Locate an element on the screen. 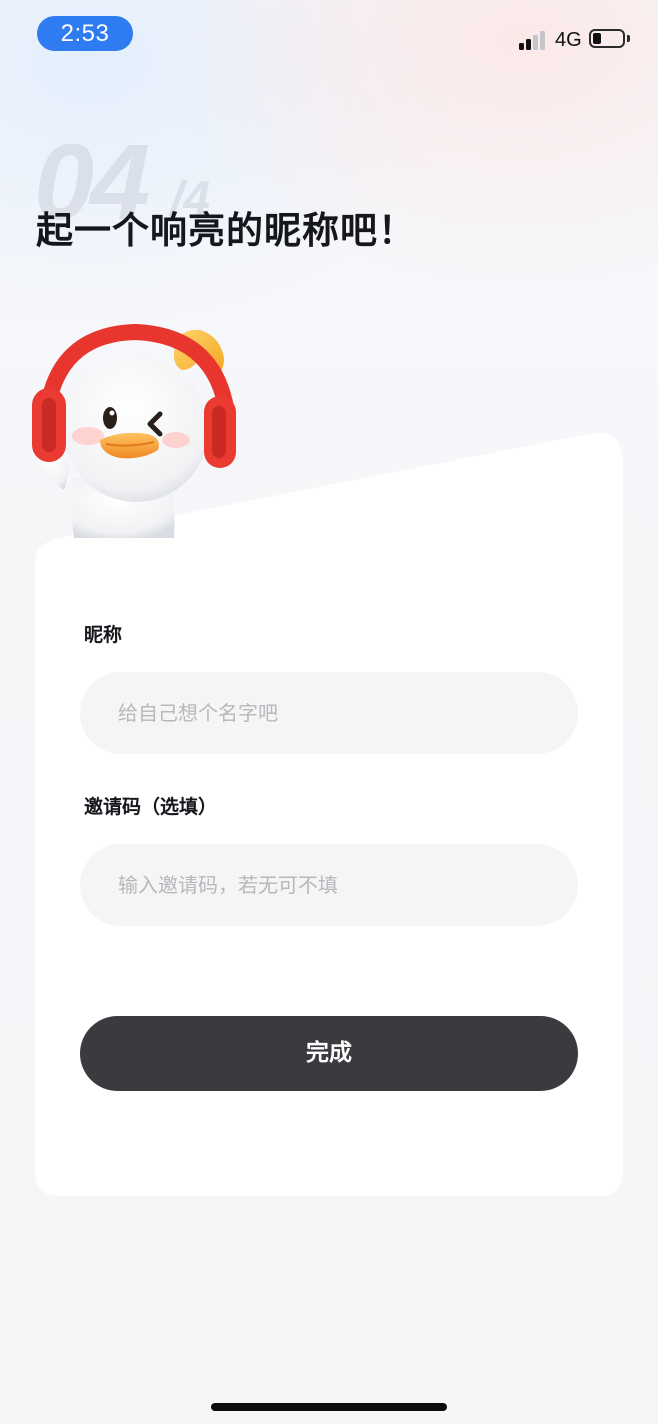  nickname-input is located at coordinates (329, 713).